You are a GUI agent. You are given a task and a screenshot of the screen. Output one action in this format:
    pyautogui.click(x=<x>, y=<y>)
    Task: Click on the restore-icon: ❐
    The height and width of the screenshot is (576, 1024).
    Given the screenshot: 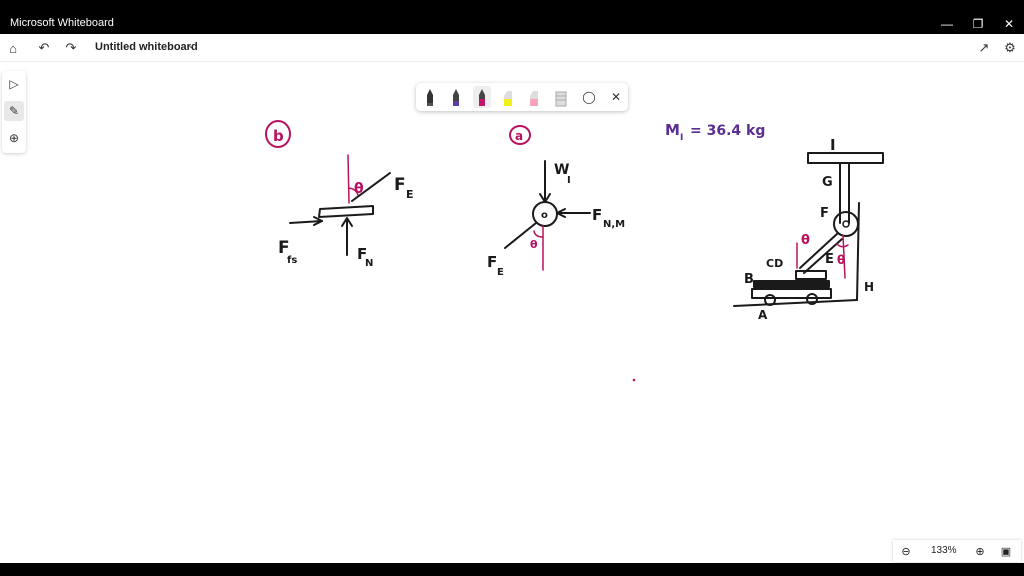 What is the action you would take?
    pyautogui.click(x=978, y=23)
    